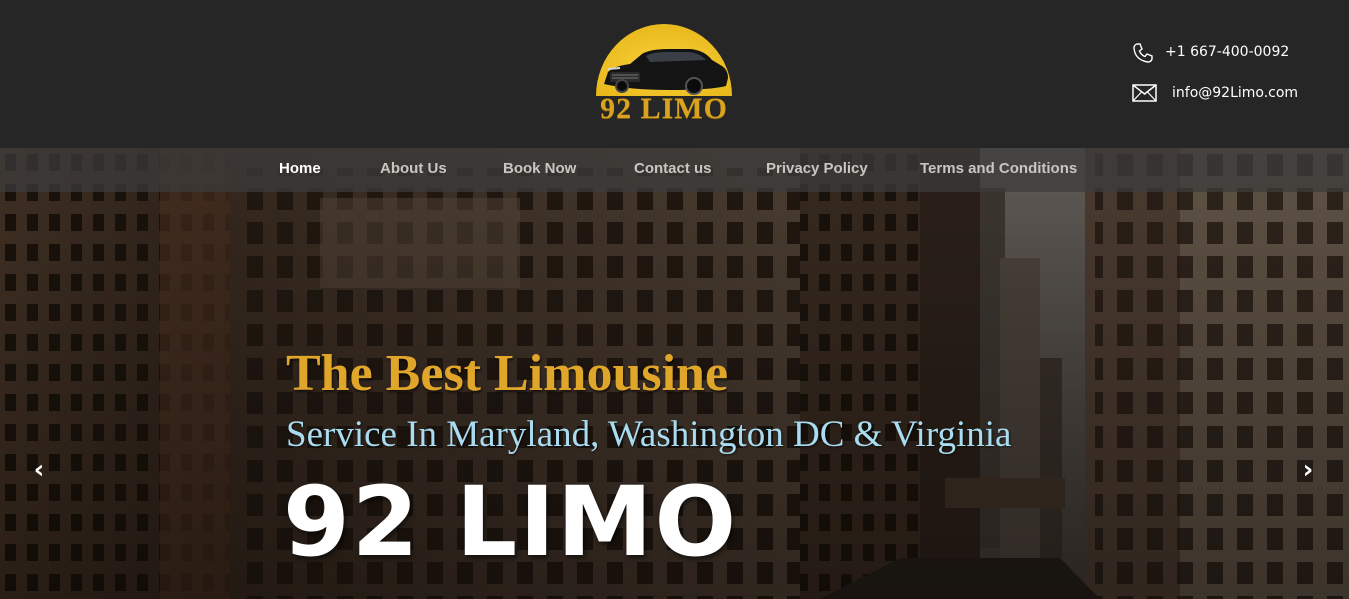  I want to click on nav-terms-and-conditions: Terms and Conditions, so click(998, 168).